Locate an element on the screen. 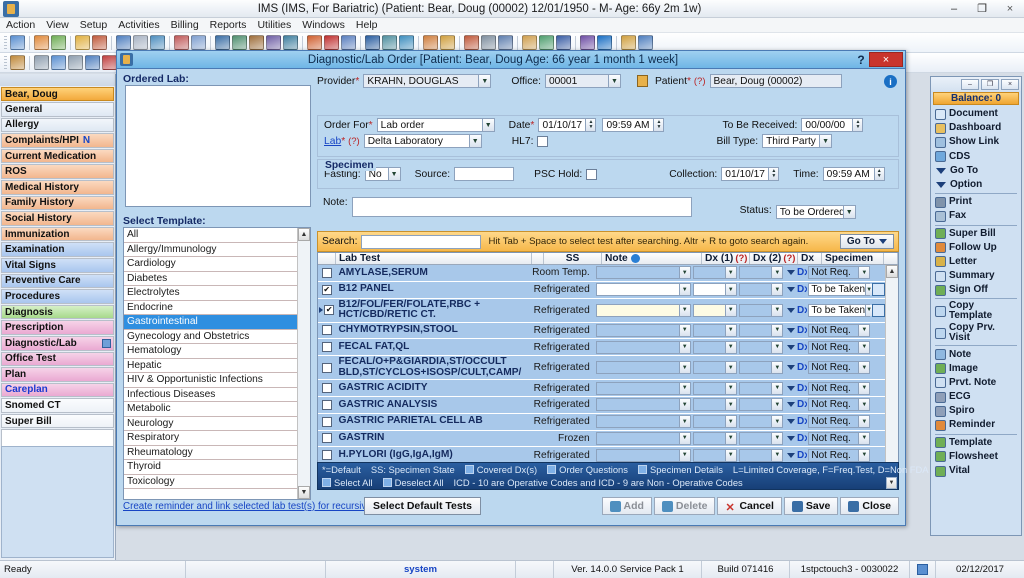  calendar-icon is located at coordinates (314, 42).